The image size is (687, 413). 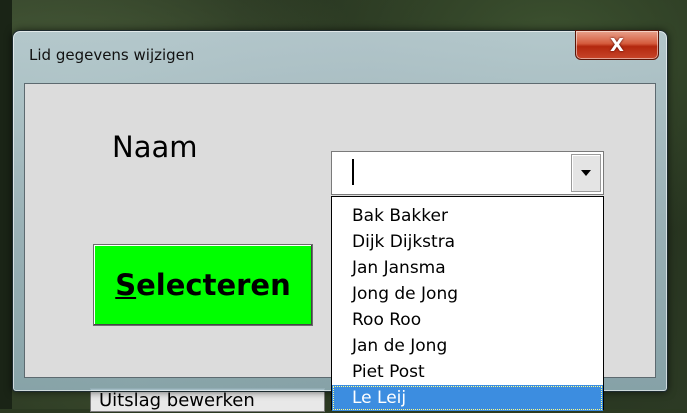 I want to click on desktop-edge, so click(x=6, y=204).